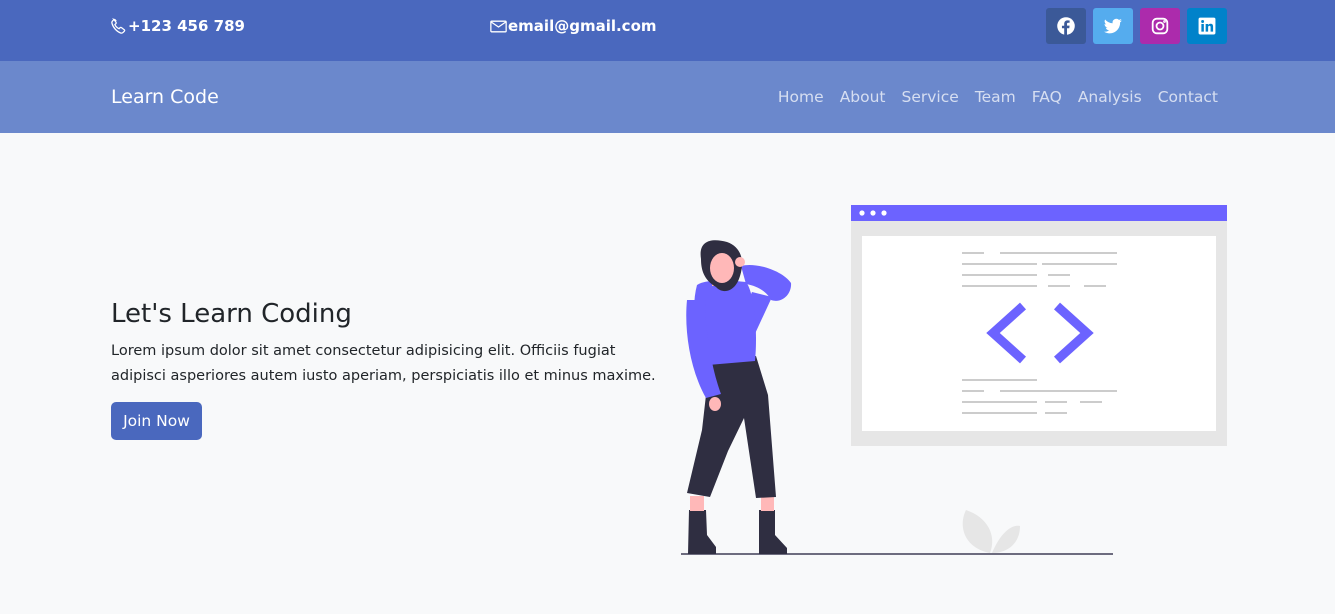 The width and height of the screenshot is (1335, 614). What do you see at coordinates (156, 421) in the screenshot?
I see `join-now-button: Join Now` at bounding box center [156, 421].